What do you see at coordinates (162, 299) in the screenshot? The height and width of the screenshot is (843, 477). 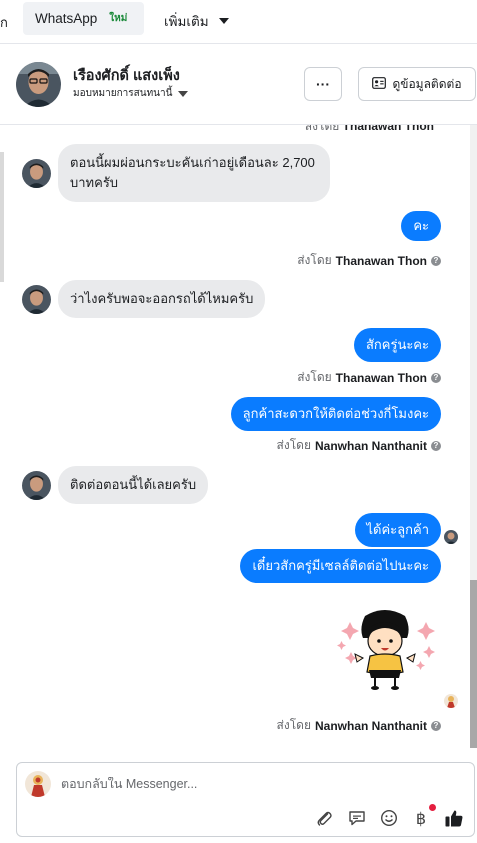 I see `incoming-message: ว่าไงครับพอจะออกรถได้ไหมครับ` at bounding box center [162, 299].